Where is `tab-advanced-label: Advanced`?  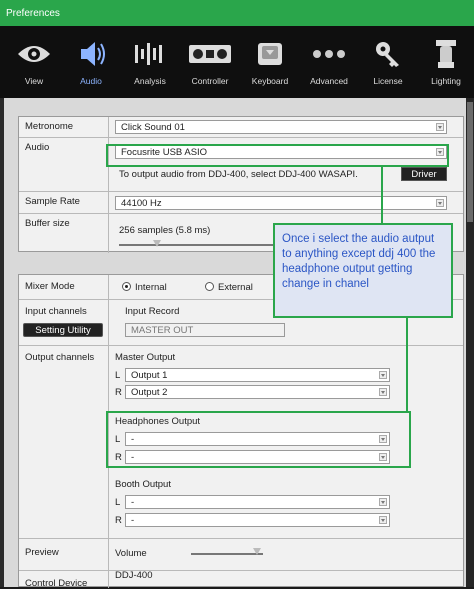 tab-advanced-label: Advanced is located at coordinates (329, 81).